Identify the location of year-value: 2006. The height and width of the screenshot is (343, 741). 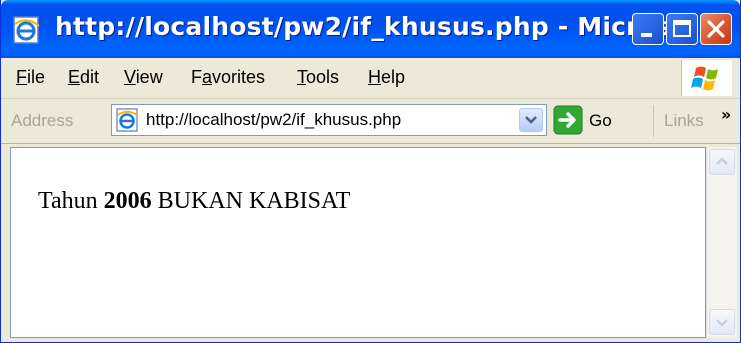
(127, 201).